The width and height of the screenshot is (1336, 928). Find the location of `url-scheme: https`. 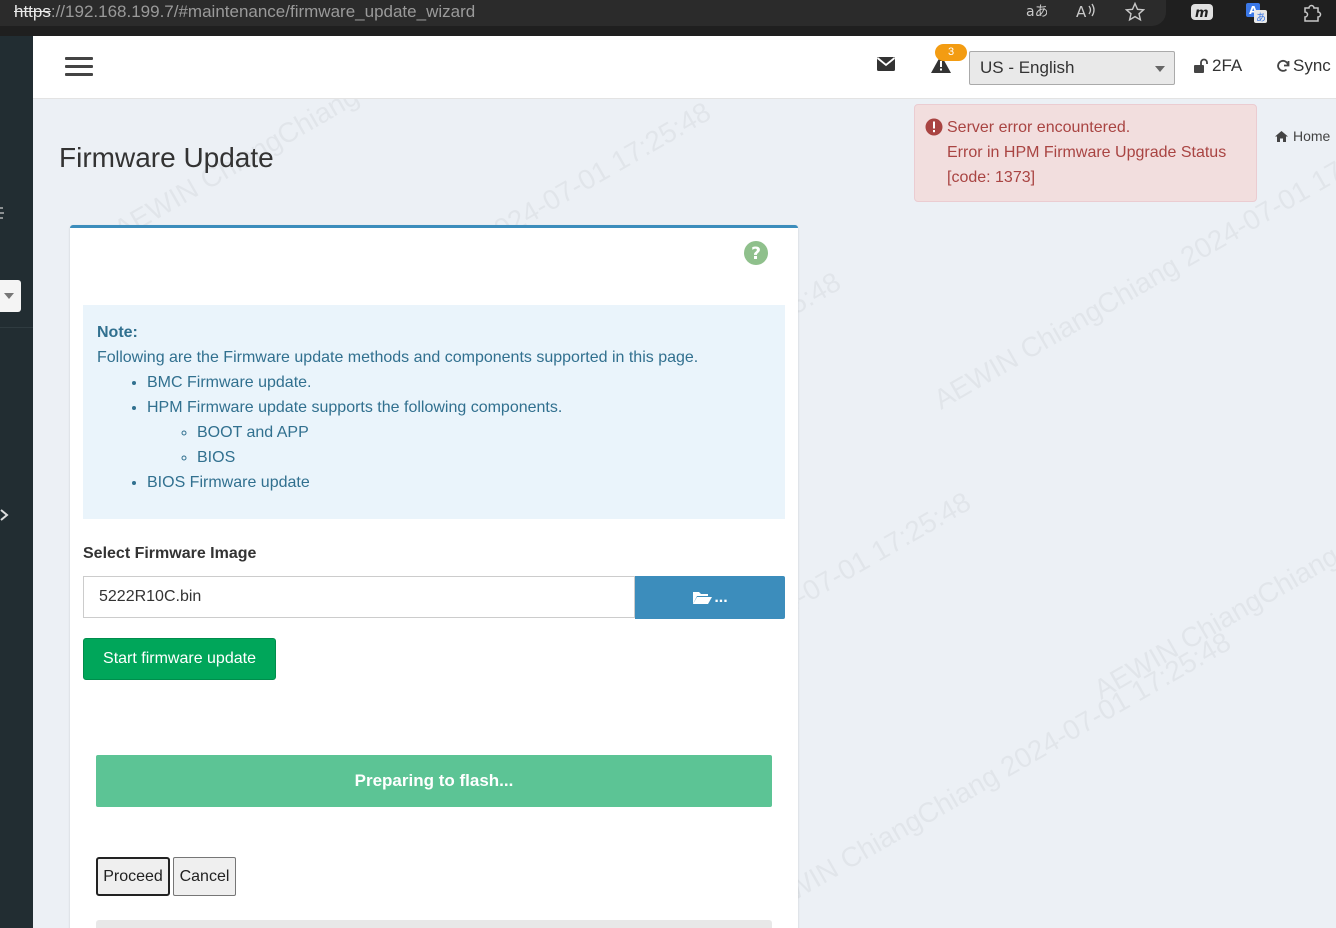

url-scheme: https is located at coordinates (32, 11).